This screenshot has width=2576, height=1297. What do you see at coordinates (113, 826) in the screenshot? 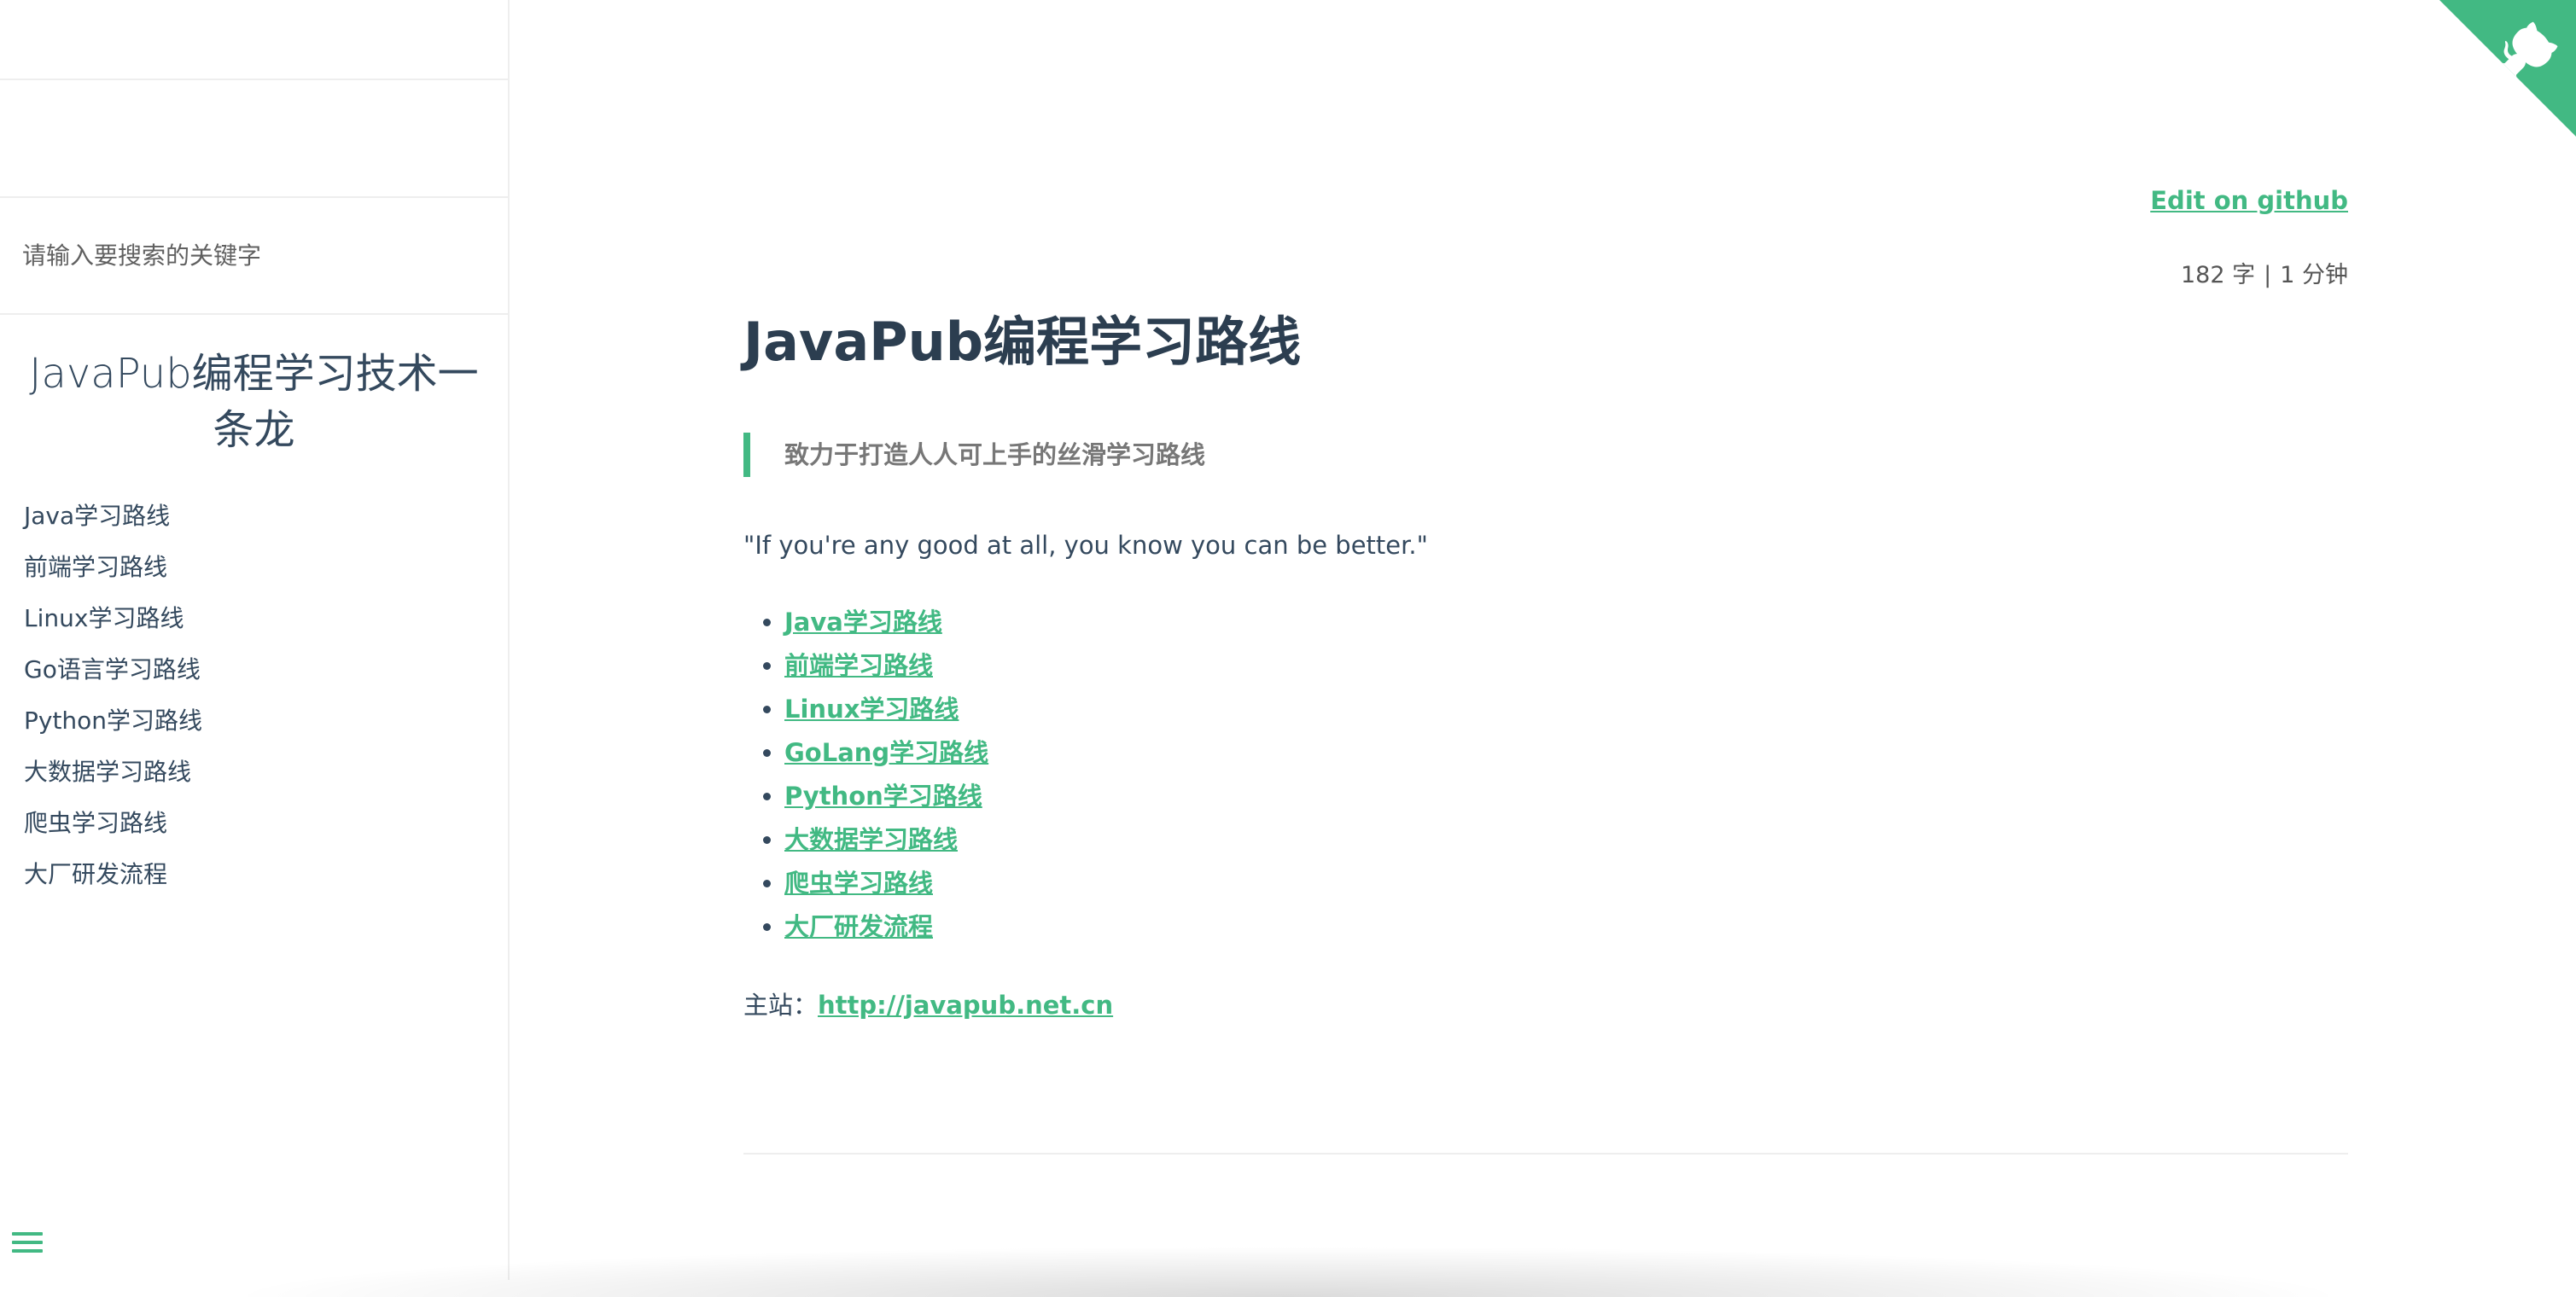
I see `sidebar-item-crawler: 爬虫学习路线` at bounding box center [113, 826].